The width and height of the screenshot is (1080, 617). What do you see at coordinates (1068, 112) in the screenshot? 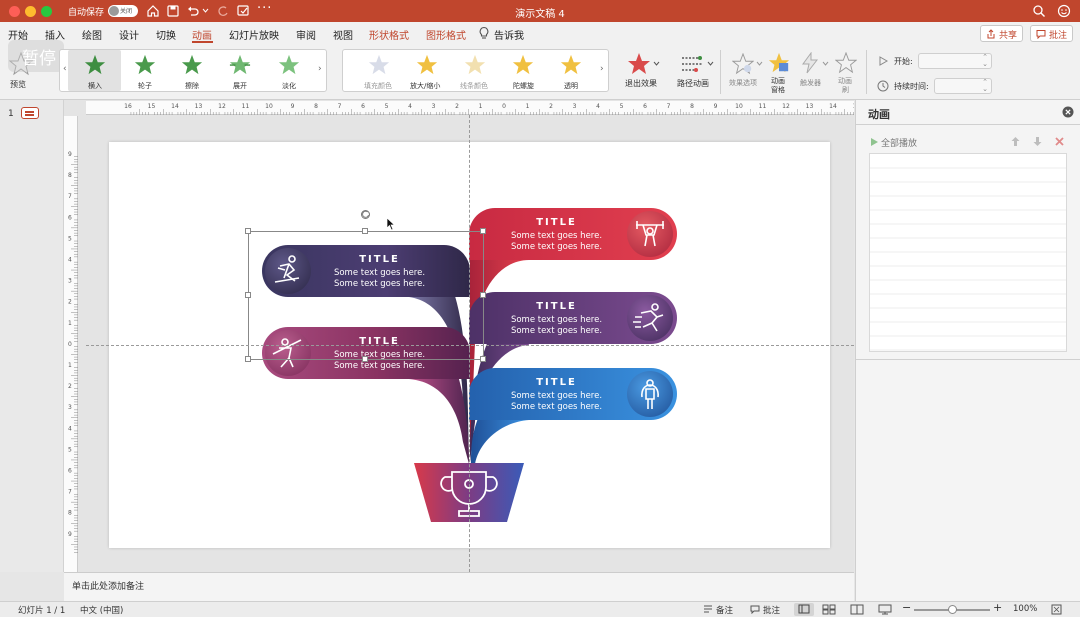
I see `close-pane-icon` at bounding box center [1068, 112].